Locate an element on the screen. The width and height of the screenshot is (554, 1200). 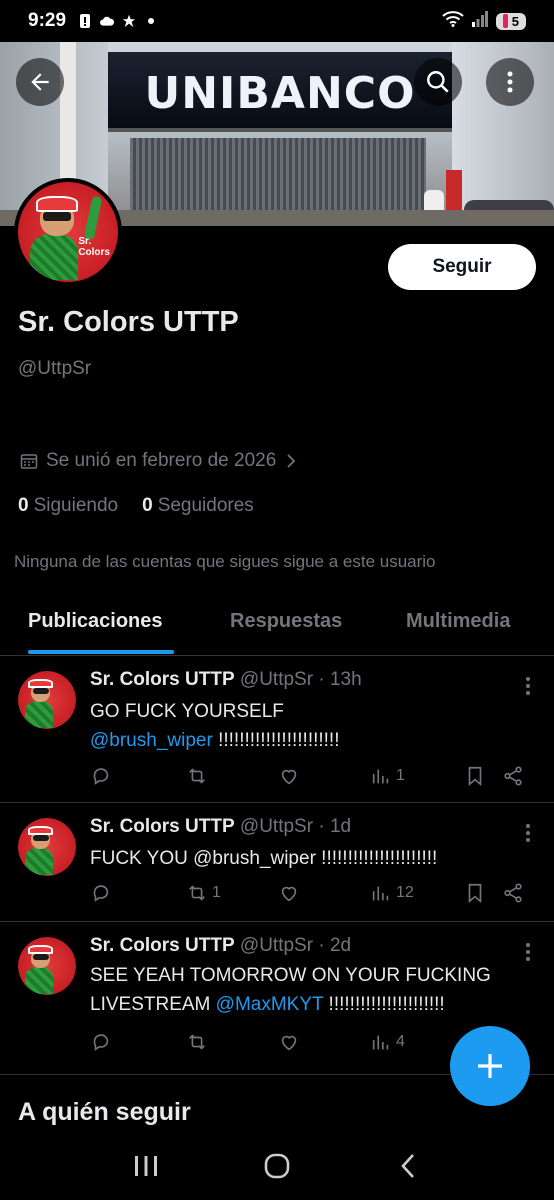
chevron-right-icon is located at coordinates (291, 461).